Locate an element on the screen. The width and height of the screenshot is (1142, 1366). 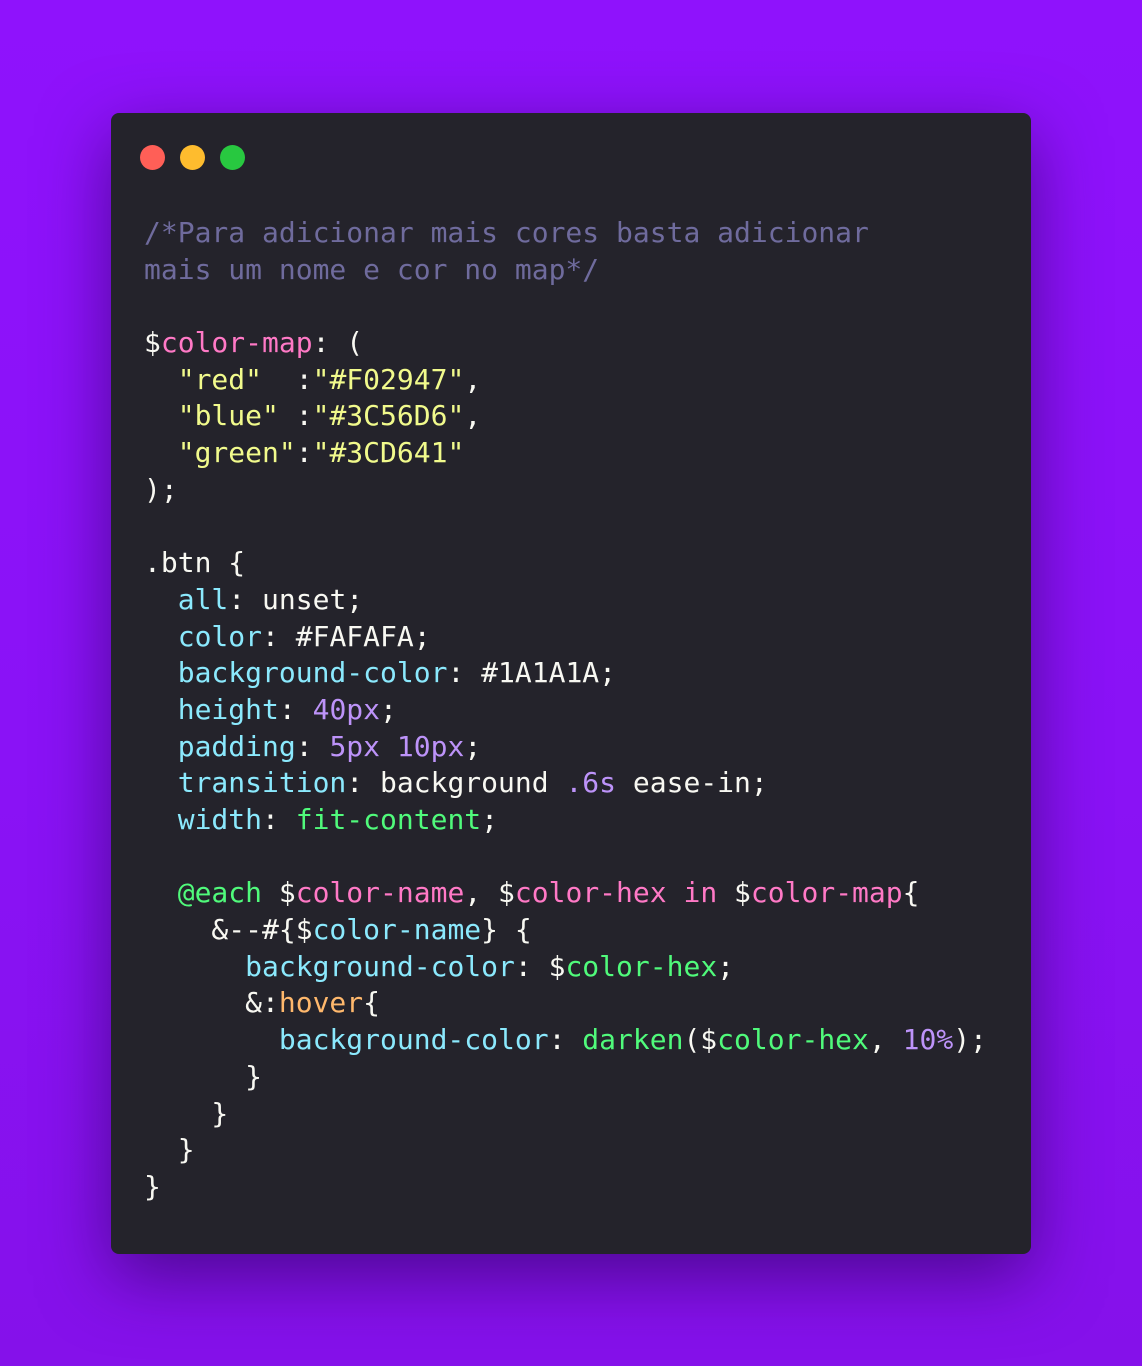
zoom-button is located at coordinates (232, 157).